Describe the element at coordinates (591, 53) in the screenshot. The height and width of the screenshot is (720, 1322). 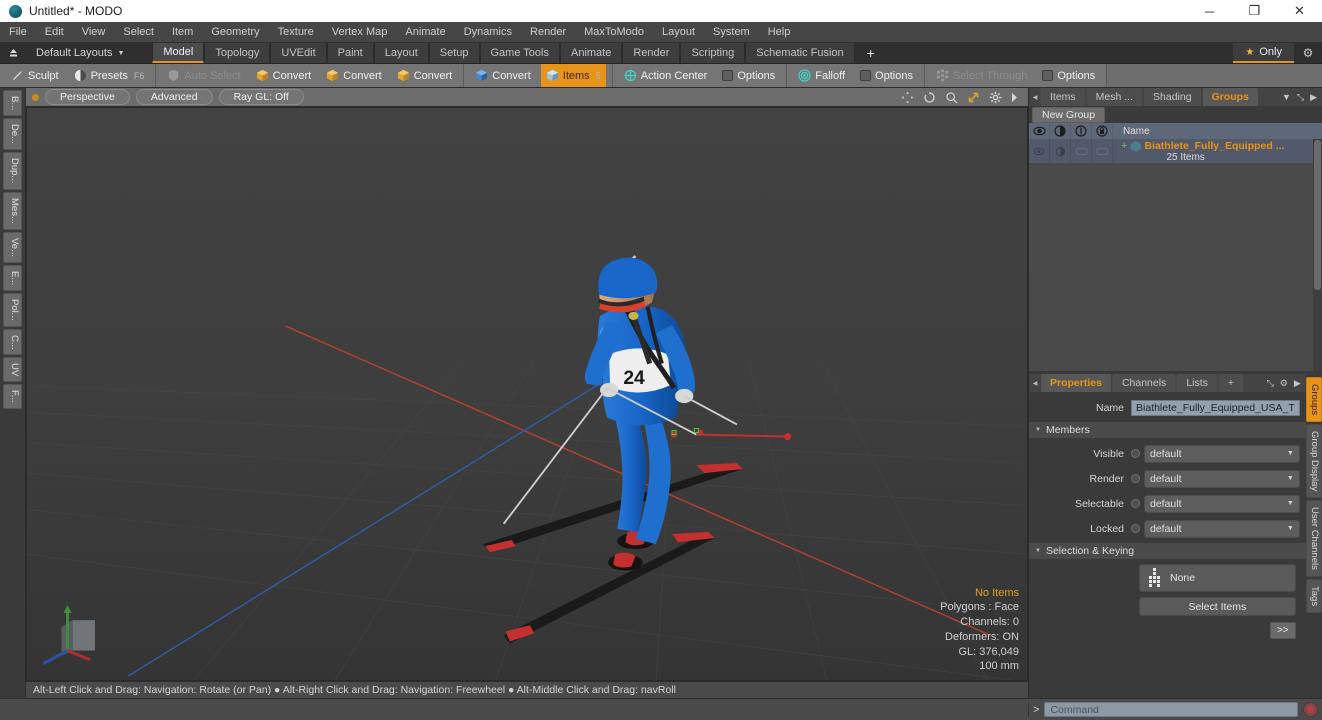
I see `layout-tab-animate: Animate` at that location.